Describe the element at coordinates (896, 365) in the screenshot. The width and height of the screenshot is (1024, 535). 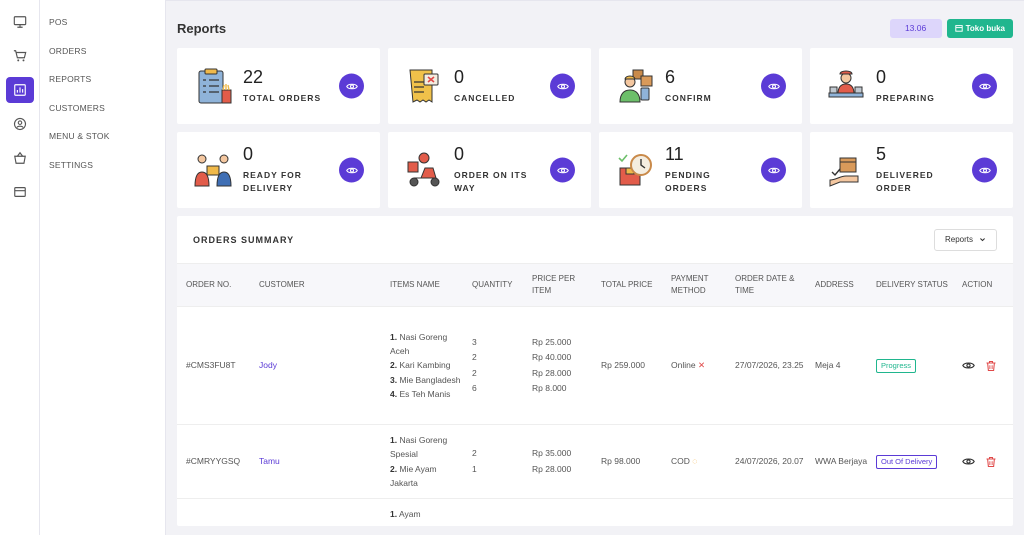
I see `status-badge: Progress` at that location.